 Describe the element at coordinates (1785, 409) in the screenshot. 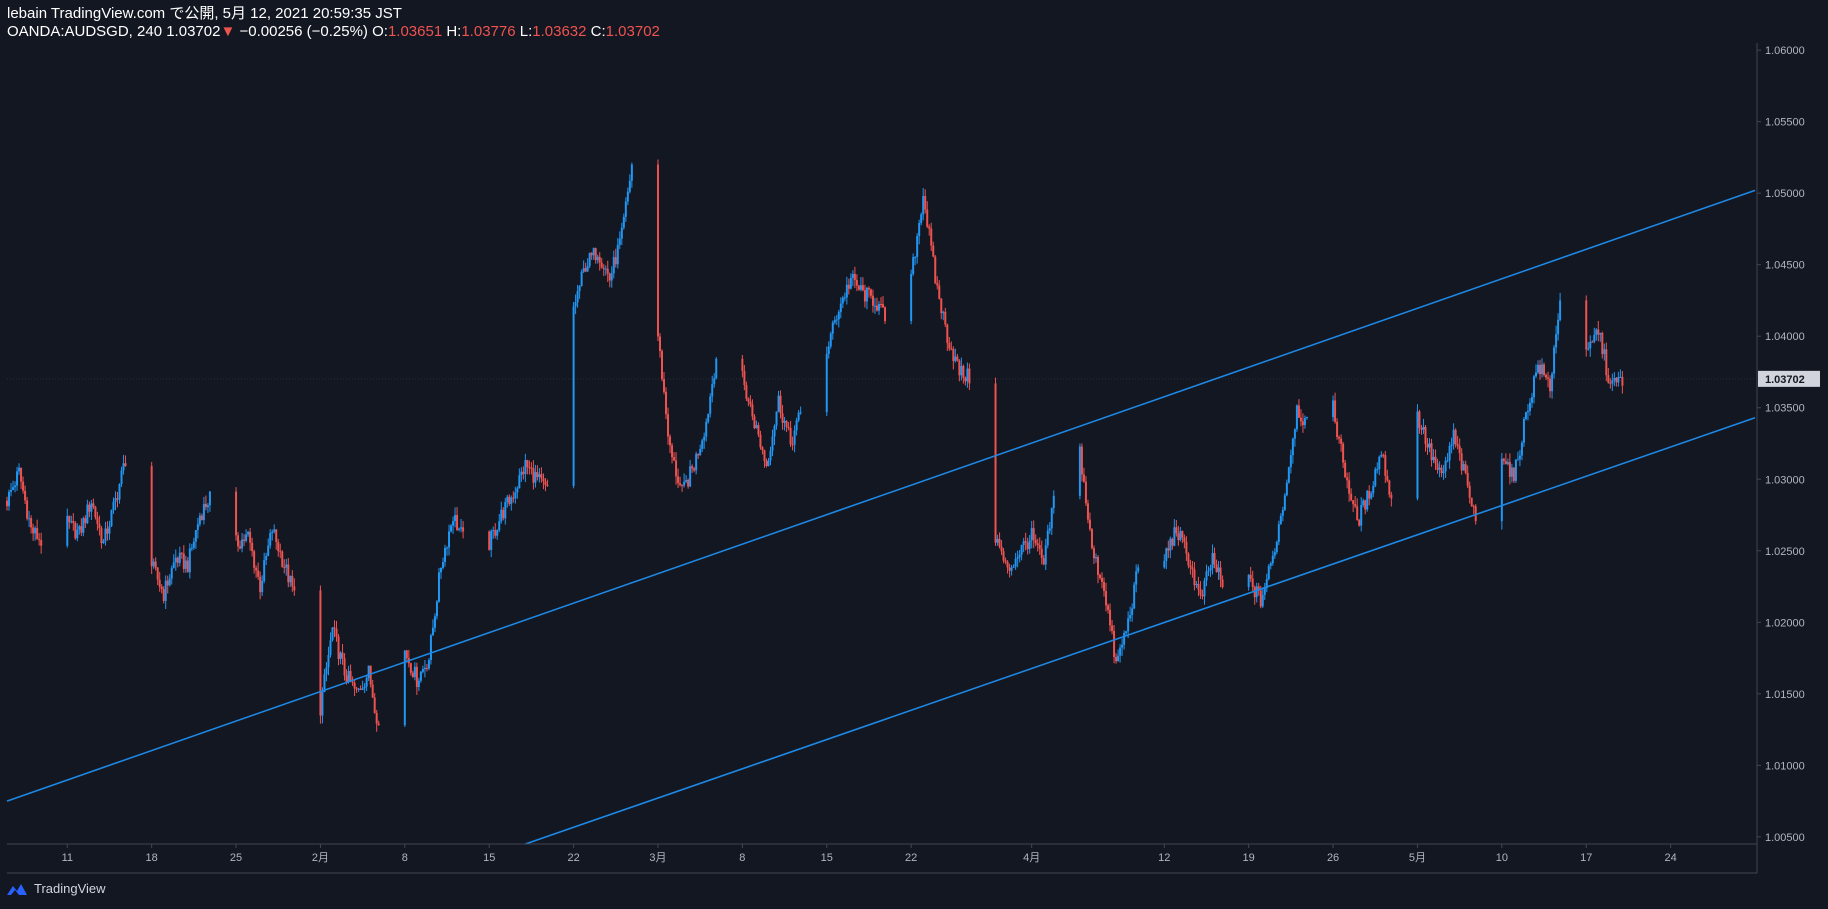

I see `y-tick-label: 1.03500` at that location.